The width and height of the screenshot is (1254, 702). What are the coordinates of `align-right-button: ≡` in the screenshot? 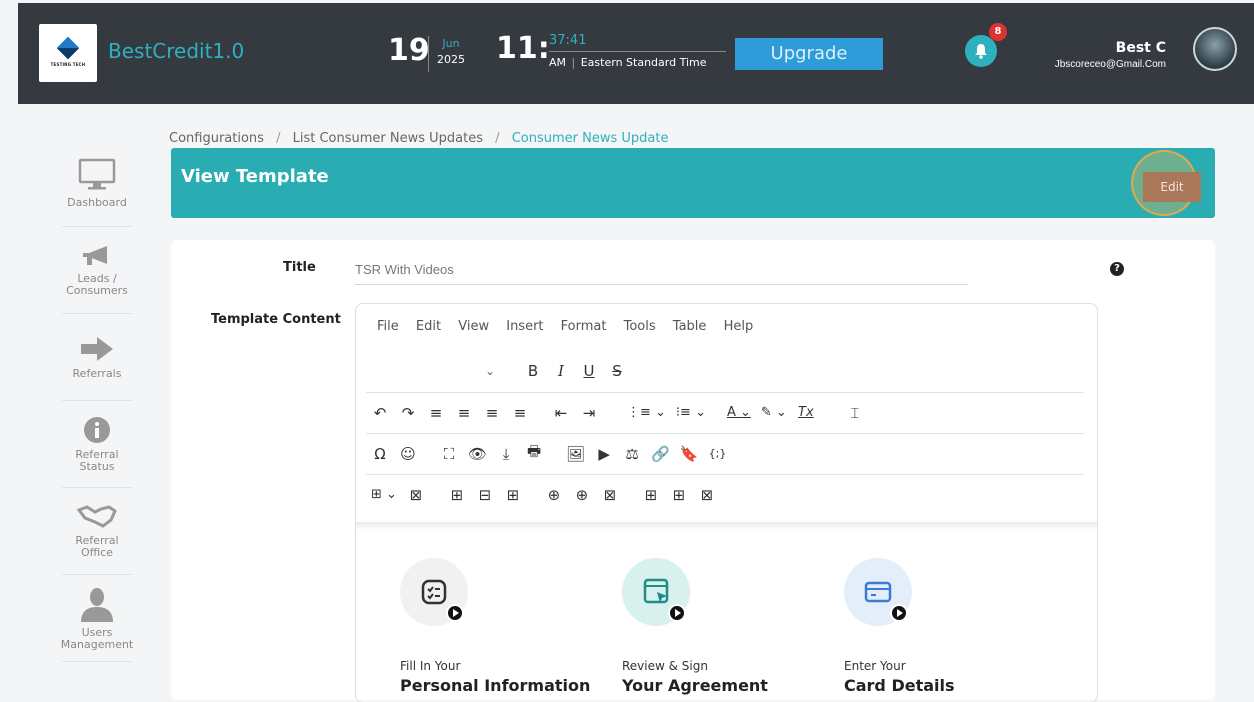 It's located at (492, 413).